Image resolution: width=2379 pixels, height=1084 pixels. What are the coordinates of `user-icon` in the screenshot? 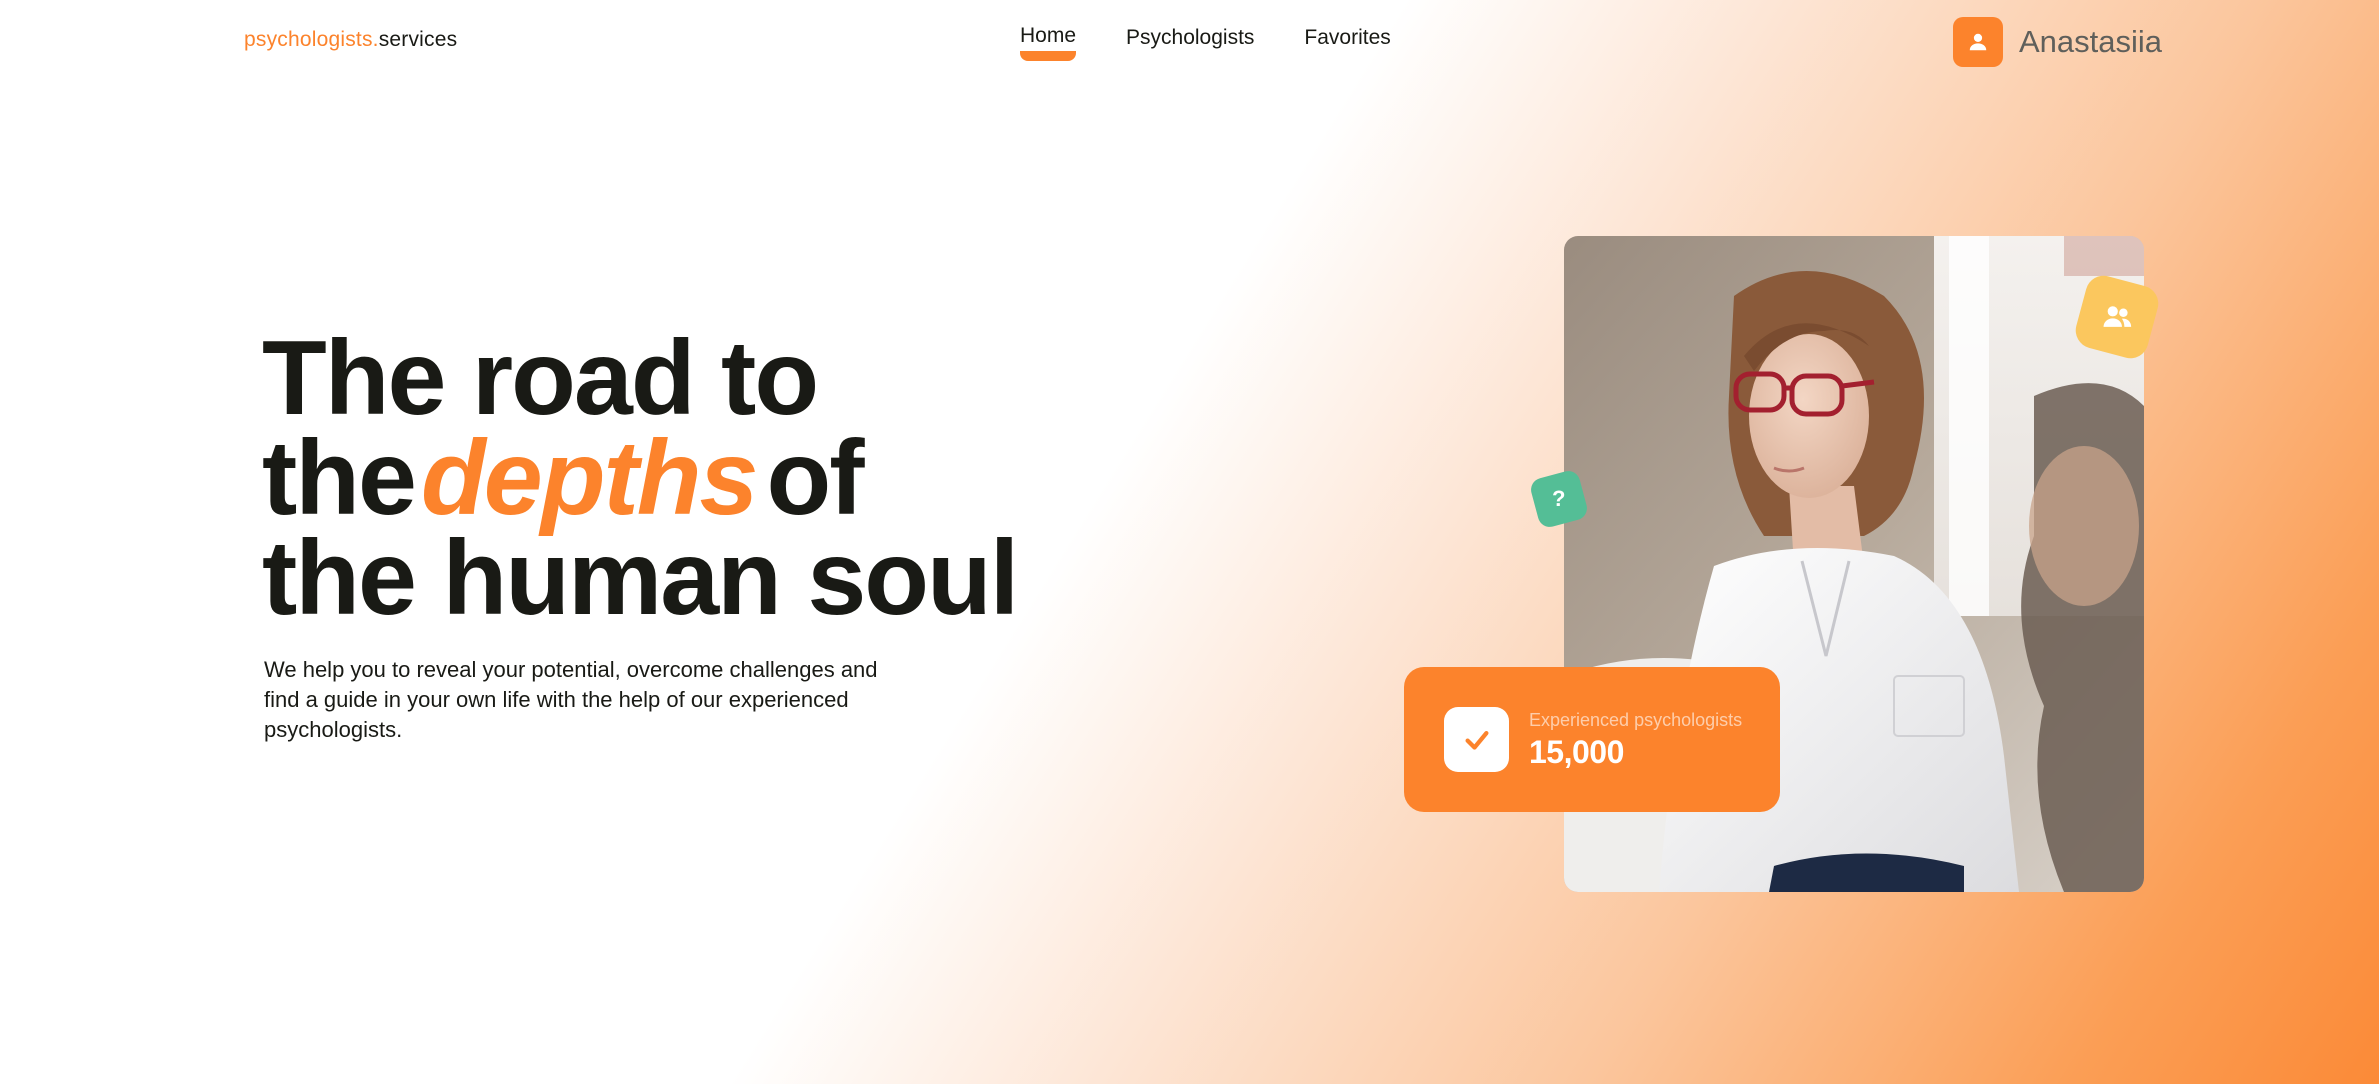 It's located at (1978, 42).